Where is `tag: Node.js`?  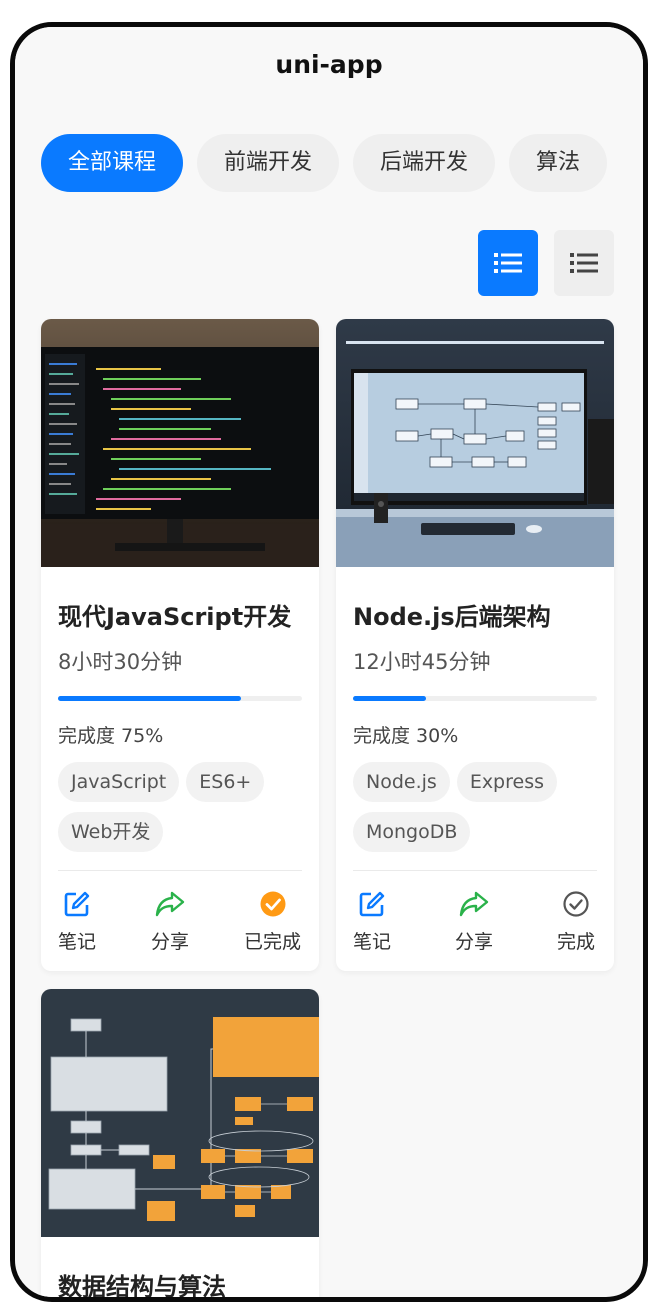
tag: Node.js is located at coordinates (401, 782).